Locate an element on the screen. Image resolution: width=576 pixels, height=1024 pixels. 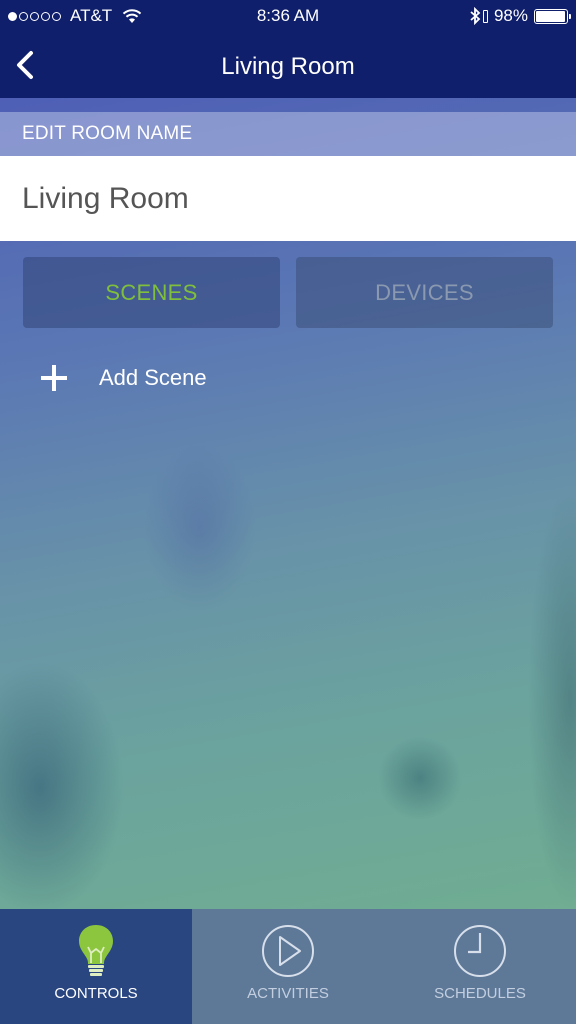
tab-controls: CONTROLS is located at coordinates (96, 966).